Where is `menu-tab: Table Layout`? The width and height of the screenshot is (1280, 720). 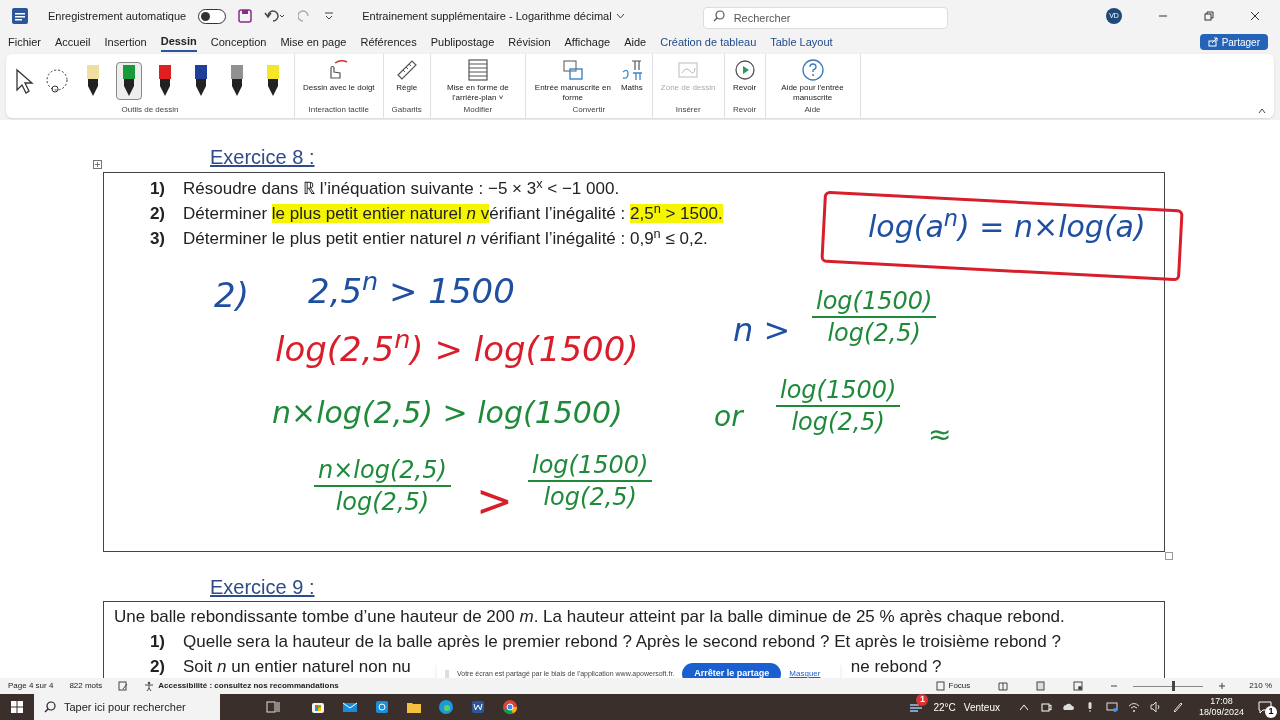
menu-tab: Table Layout is located at coordinates (801, 42).